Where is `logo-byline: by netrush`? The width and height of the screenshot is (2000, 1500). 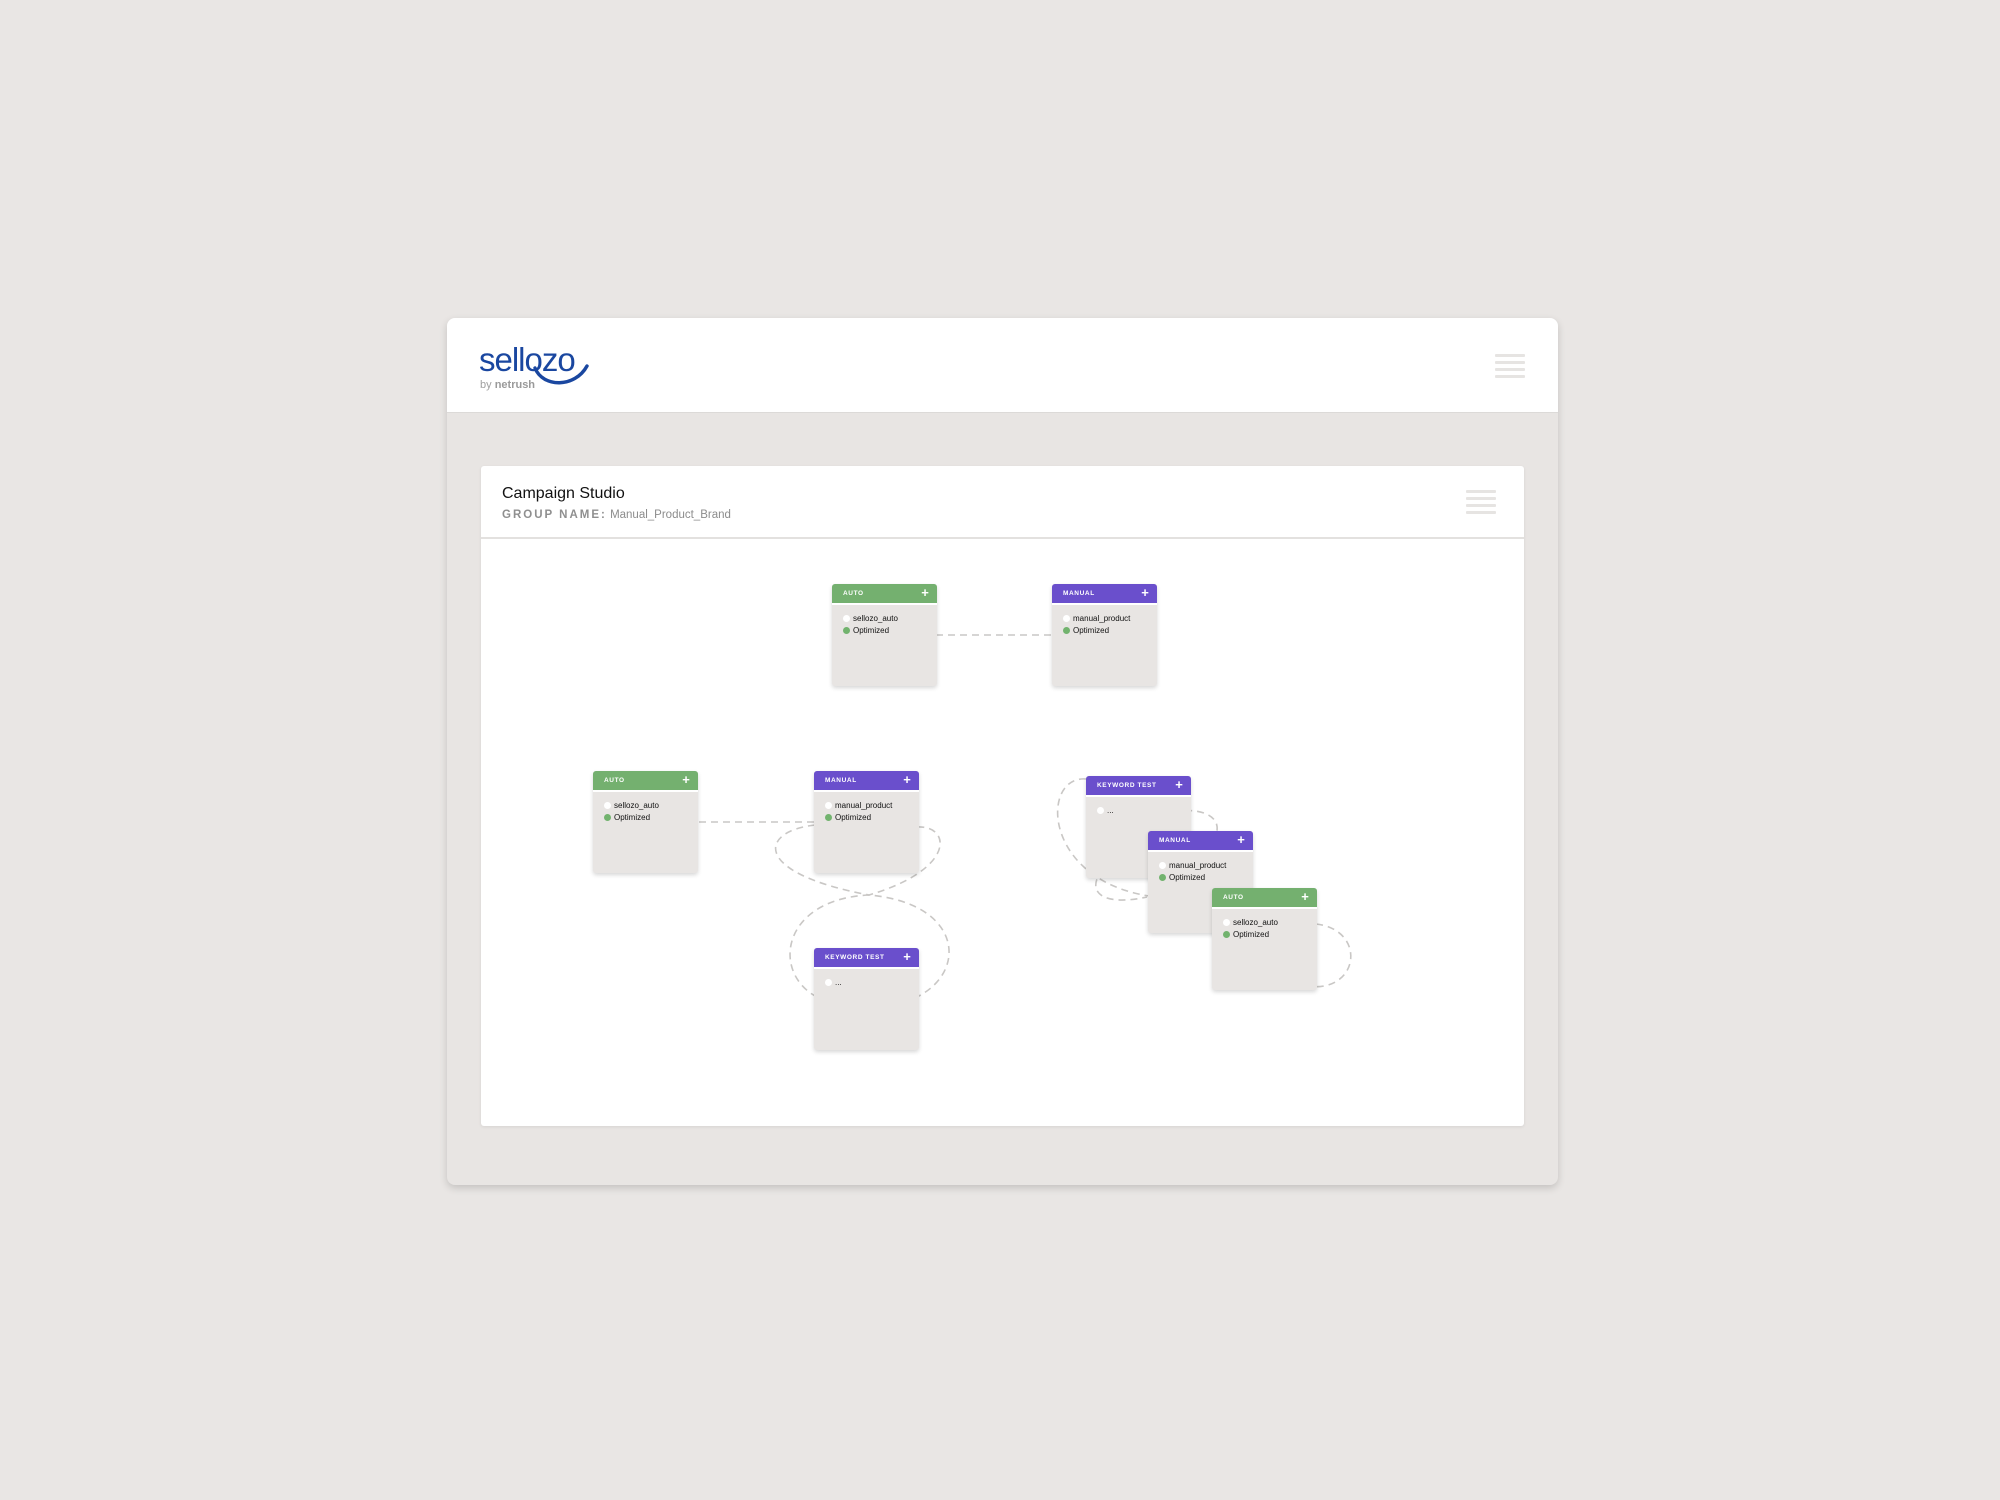 logo-byline: by netrush is located at coordinates (508, 385).